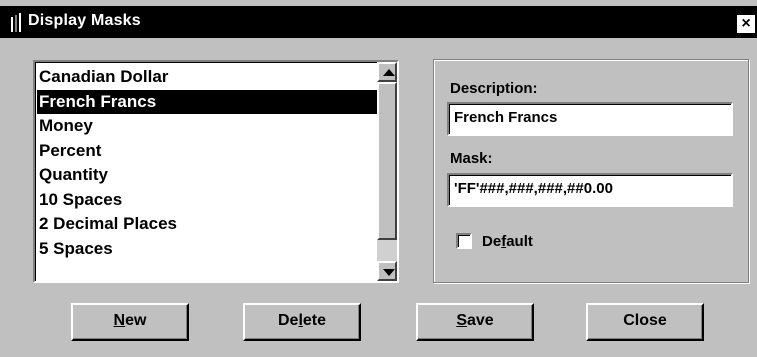  I want to click on save-accel: S, so click(461, 320).